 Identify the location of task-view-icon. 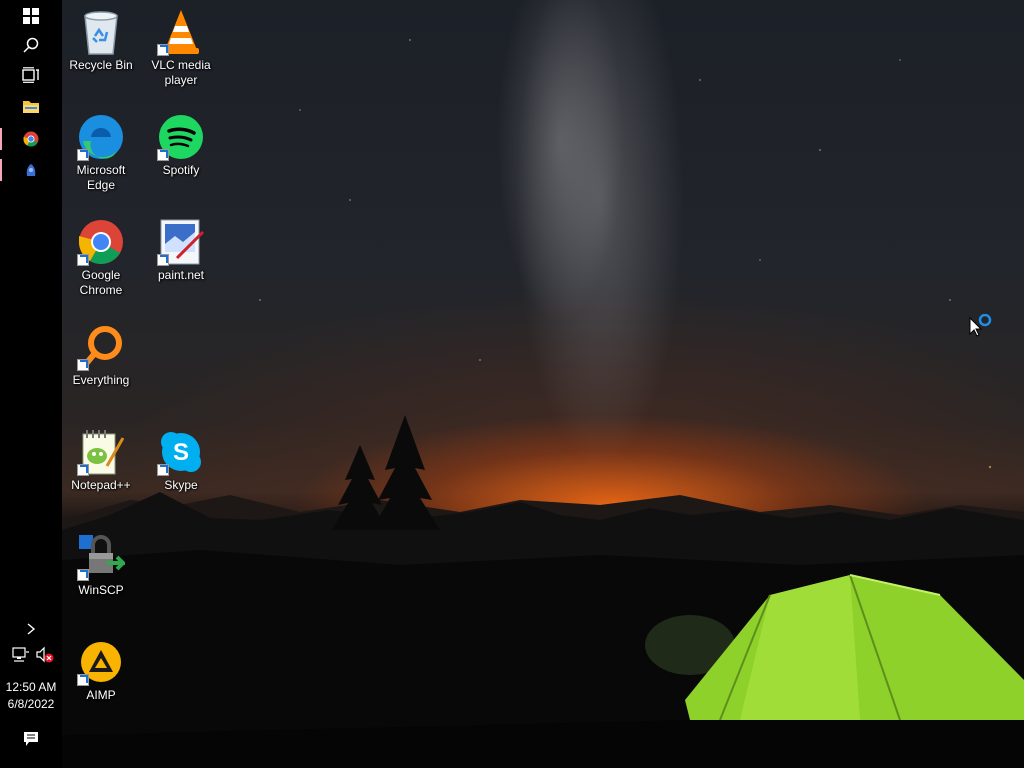
(30, 75).